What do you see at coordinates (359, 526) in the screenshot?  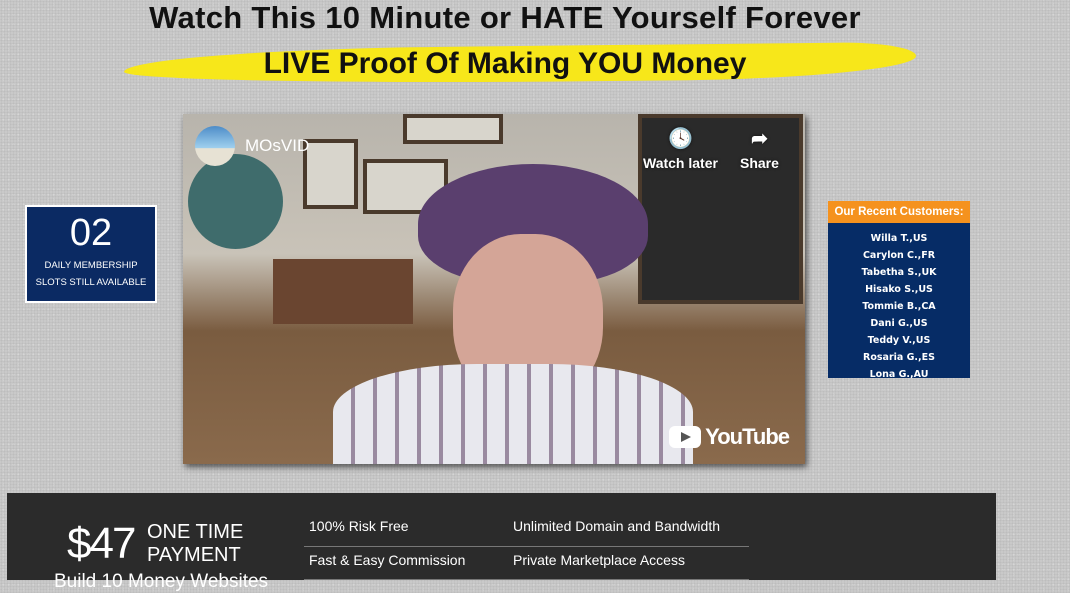 I see `feature-item: 100% Risk Free` at bounding box center [359, 526].